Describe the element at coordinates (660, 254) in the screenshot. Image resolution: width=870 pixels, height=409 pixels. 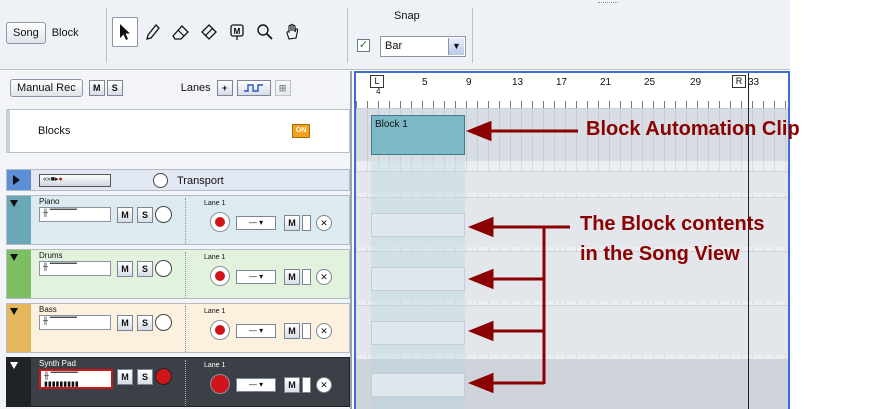
I see `callout-block-contents-line2: in the Song View` at that location.